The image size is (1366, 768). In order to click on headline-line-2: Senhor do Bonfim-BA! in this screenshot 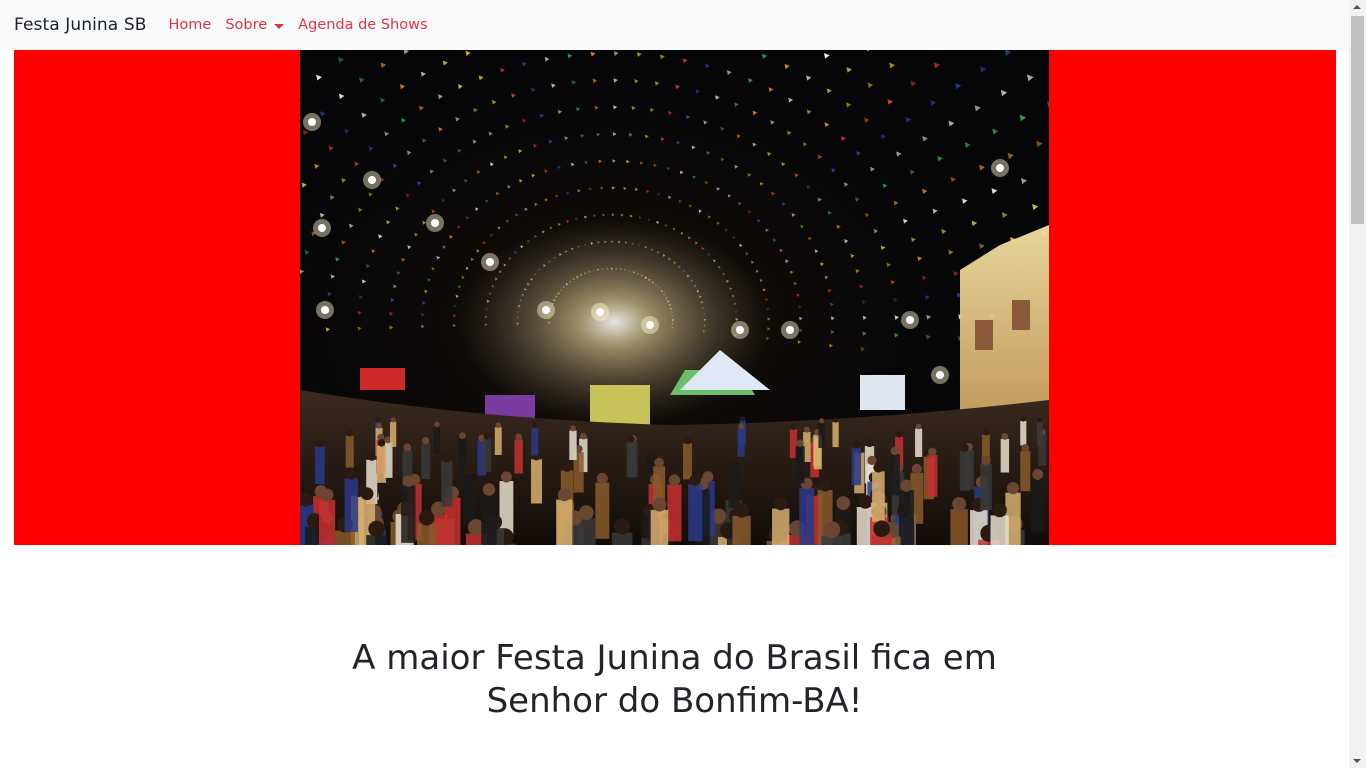, I will do `click(674, 701)`.